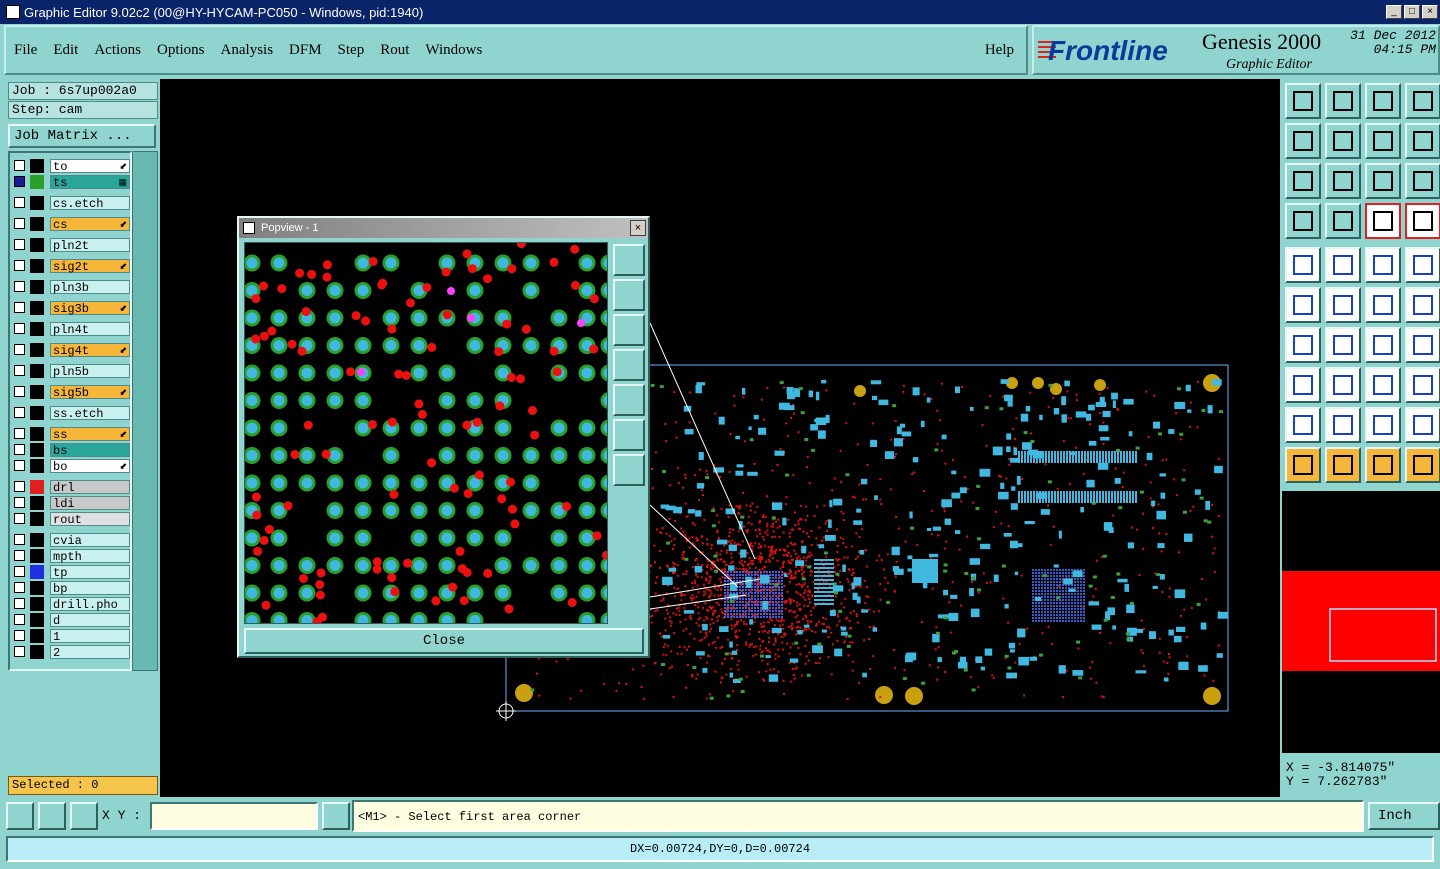 The width and height of the screenshot is (1440, 869). I want to click on resize-icon, so click(1383, 385).